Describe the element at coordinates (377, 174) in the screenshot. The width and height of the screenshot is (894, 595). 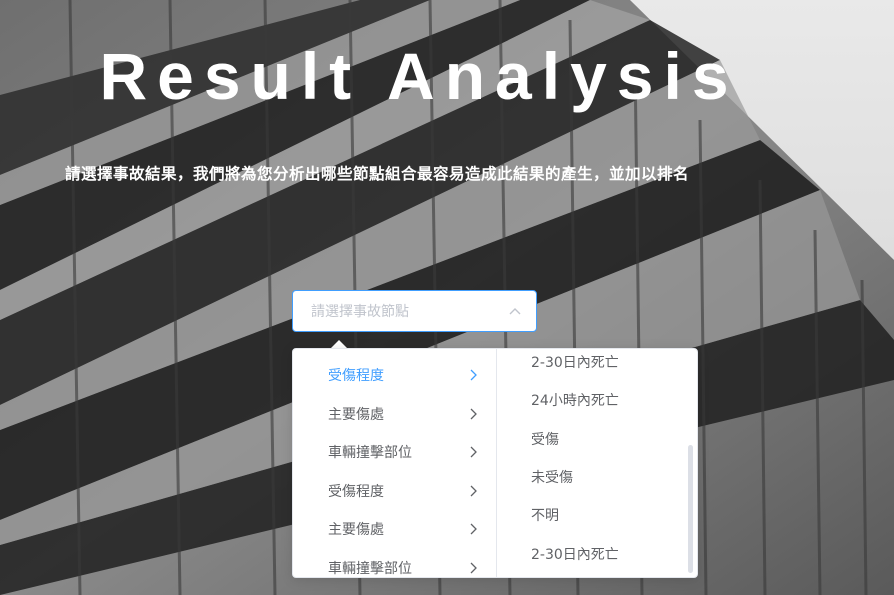
I see `page-subtitle: 請選擇事故結果，我們將為您分析出哪些節點組合最容易造成此結果的產生，並加以排名` at that location.